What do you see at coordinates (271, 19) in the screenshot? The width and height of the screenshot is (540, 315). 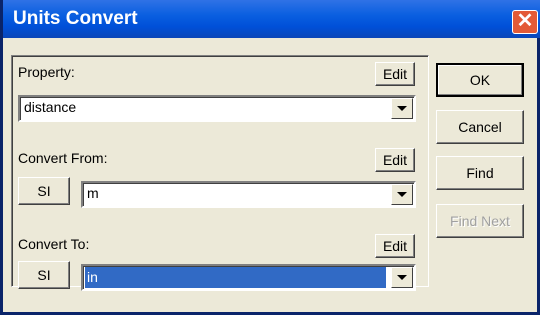 I see `title-bar: Units Convert ✕` at bounding box center [271, 19].